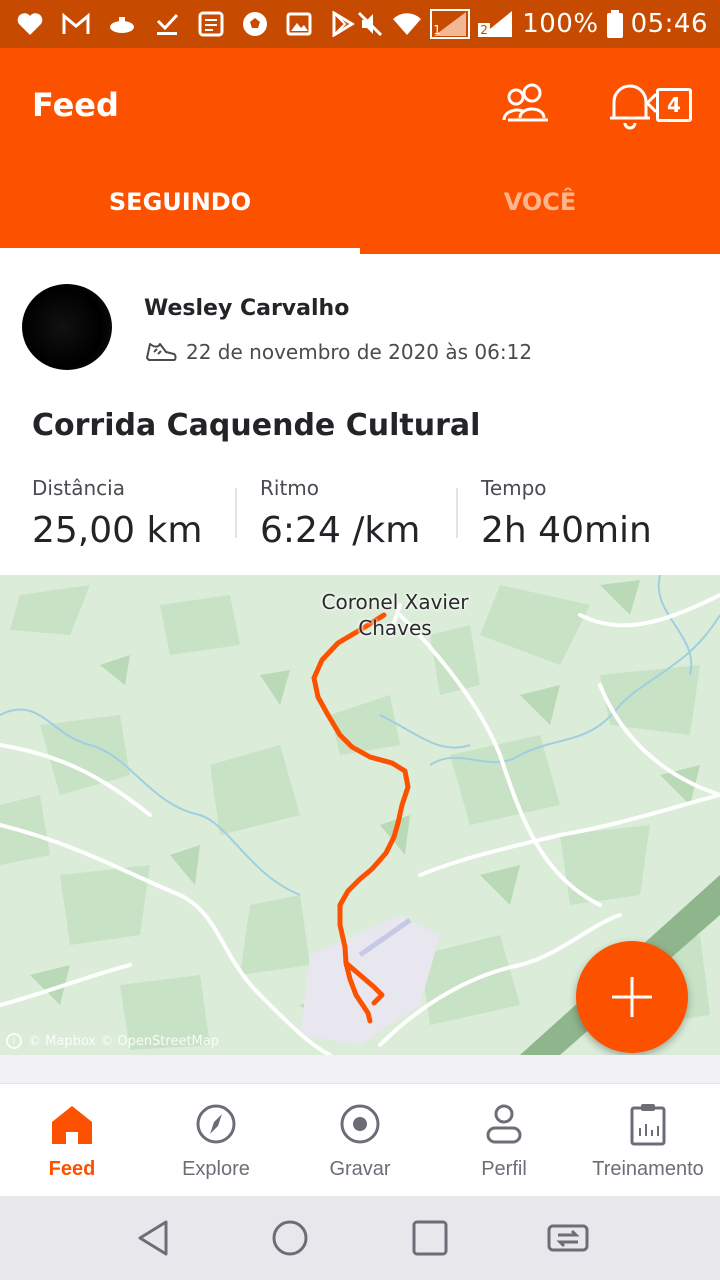  What do you see at coordinates (299, 24) in the screenshot?
I see `image-icon` at bounding box center [299, 24].